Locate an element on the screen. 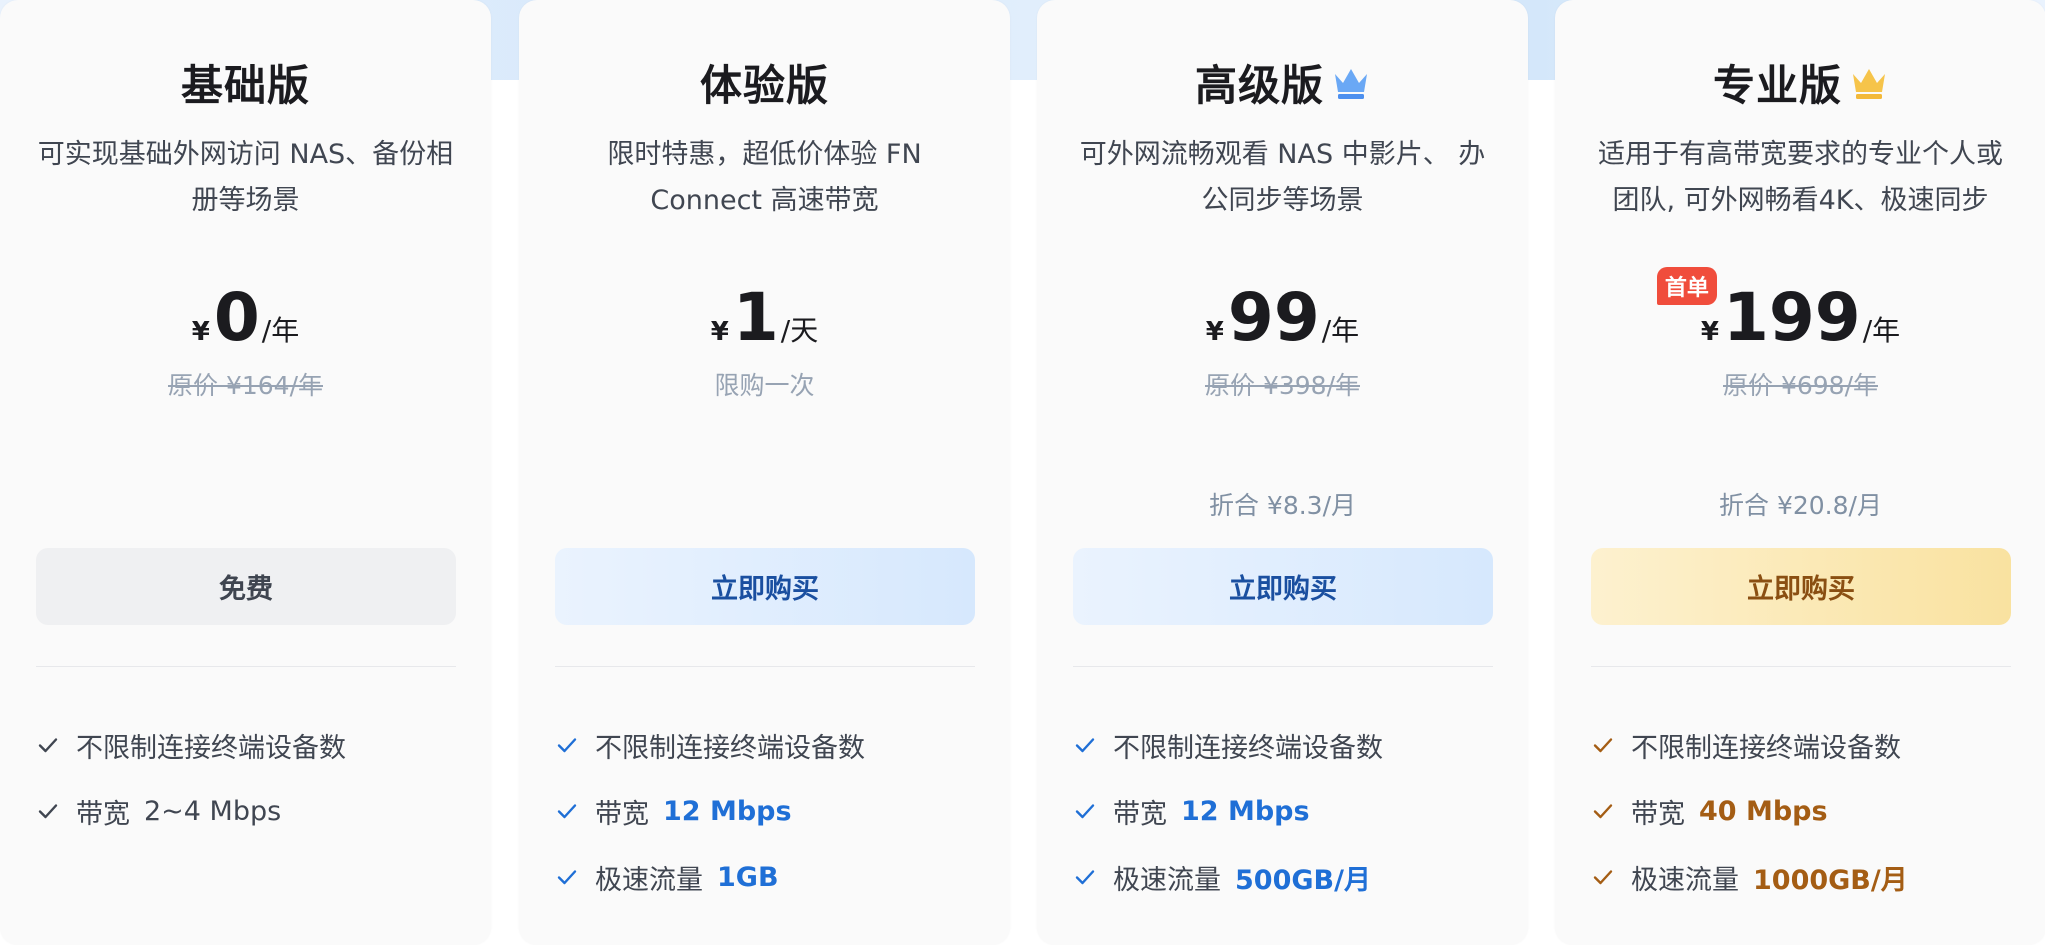 The image size is (2045, 945). feature-value: 2~4 Mbps is located at coordinates (213, 811).